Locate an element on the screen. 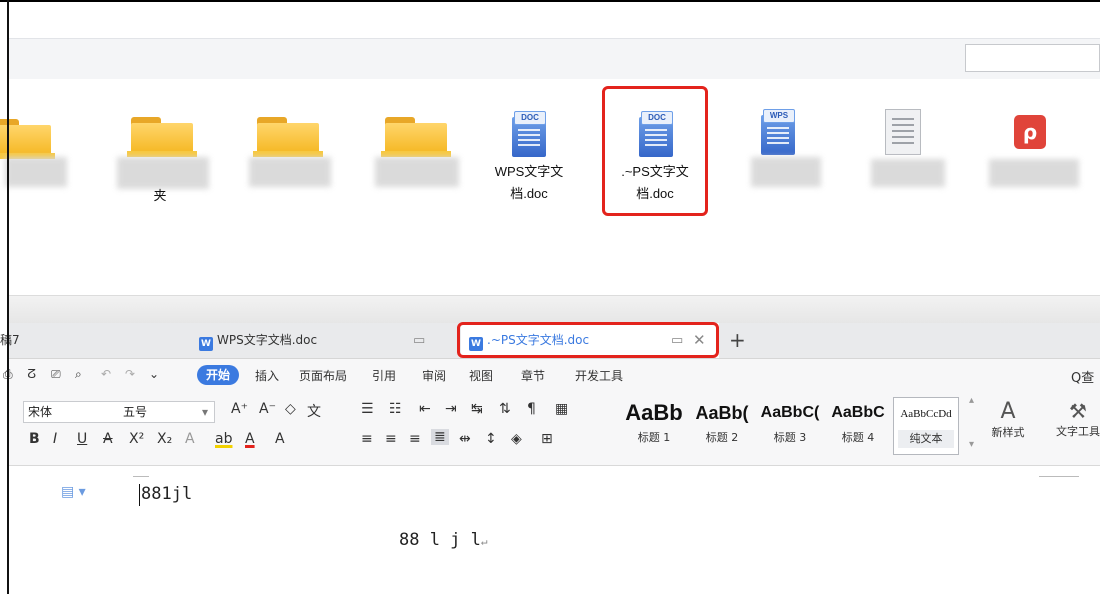 This screenshot has height=594, width=1100. style-sample: AaBb( is located at coordinates (722, 413).